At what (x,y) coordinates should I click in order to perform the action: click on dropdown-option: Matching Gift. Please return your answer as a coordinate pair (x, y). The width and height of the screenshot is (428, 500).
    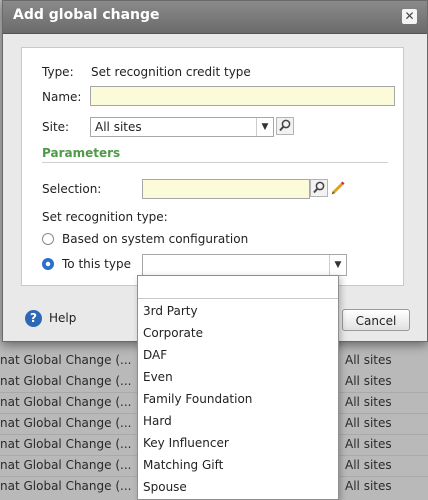
    Looking at the image, I should click on (238, 465).